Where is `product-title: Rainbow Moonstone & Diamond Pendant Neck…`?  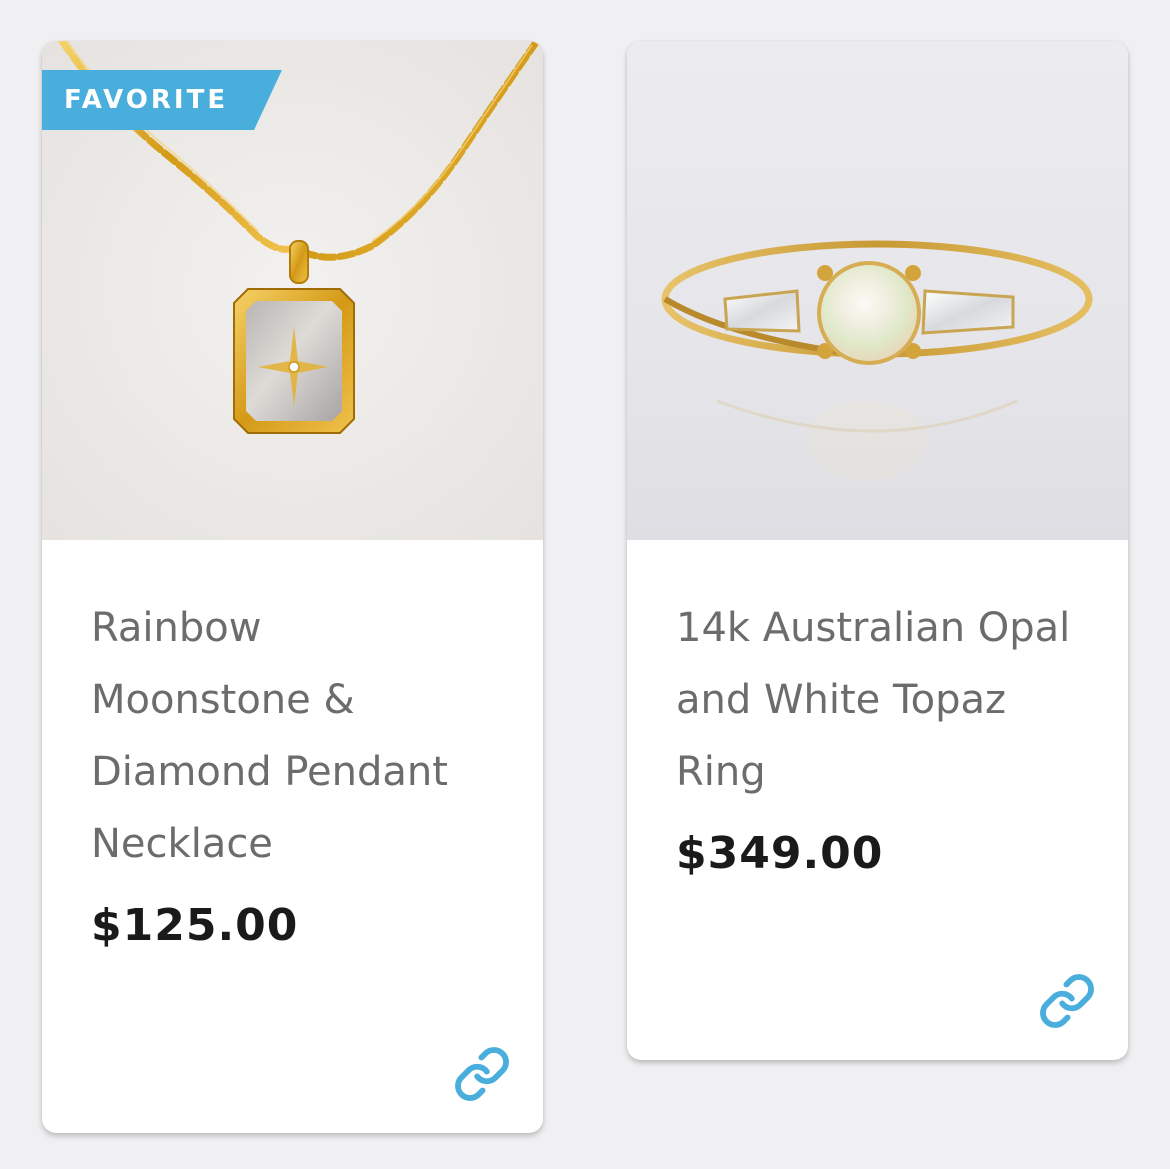
product-title: Rainbow Moonstone & Diamond Pendant Neck… is located at coordinates (291, 736).